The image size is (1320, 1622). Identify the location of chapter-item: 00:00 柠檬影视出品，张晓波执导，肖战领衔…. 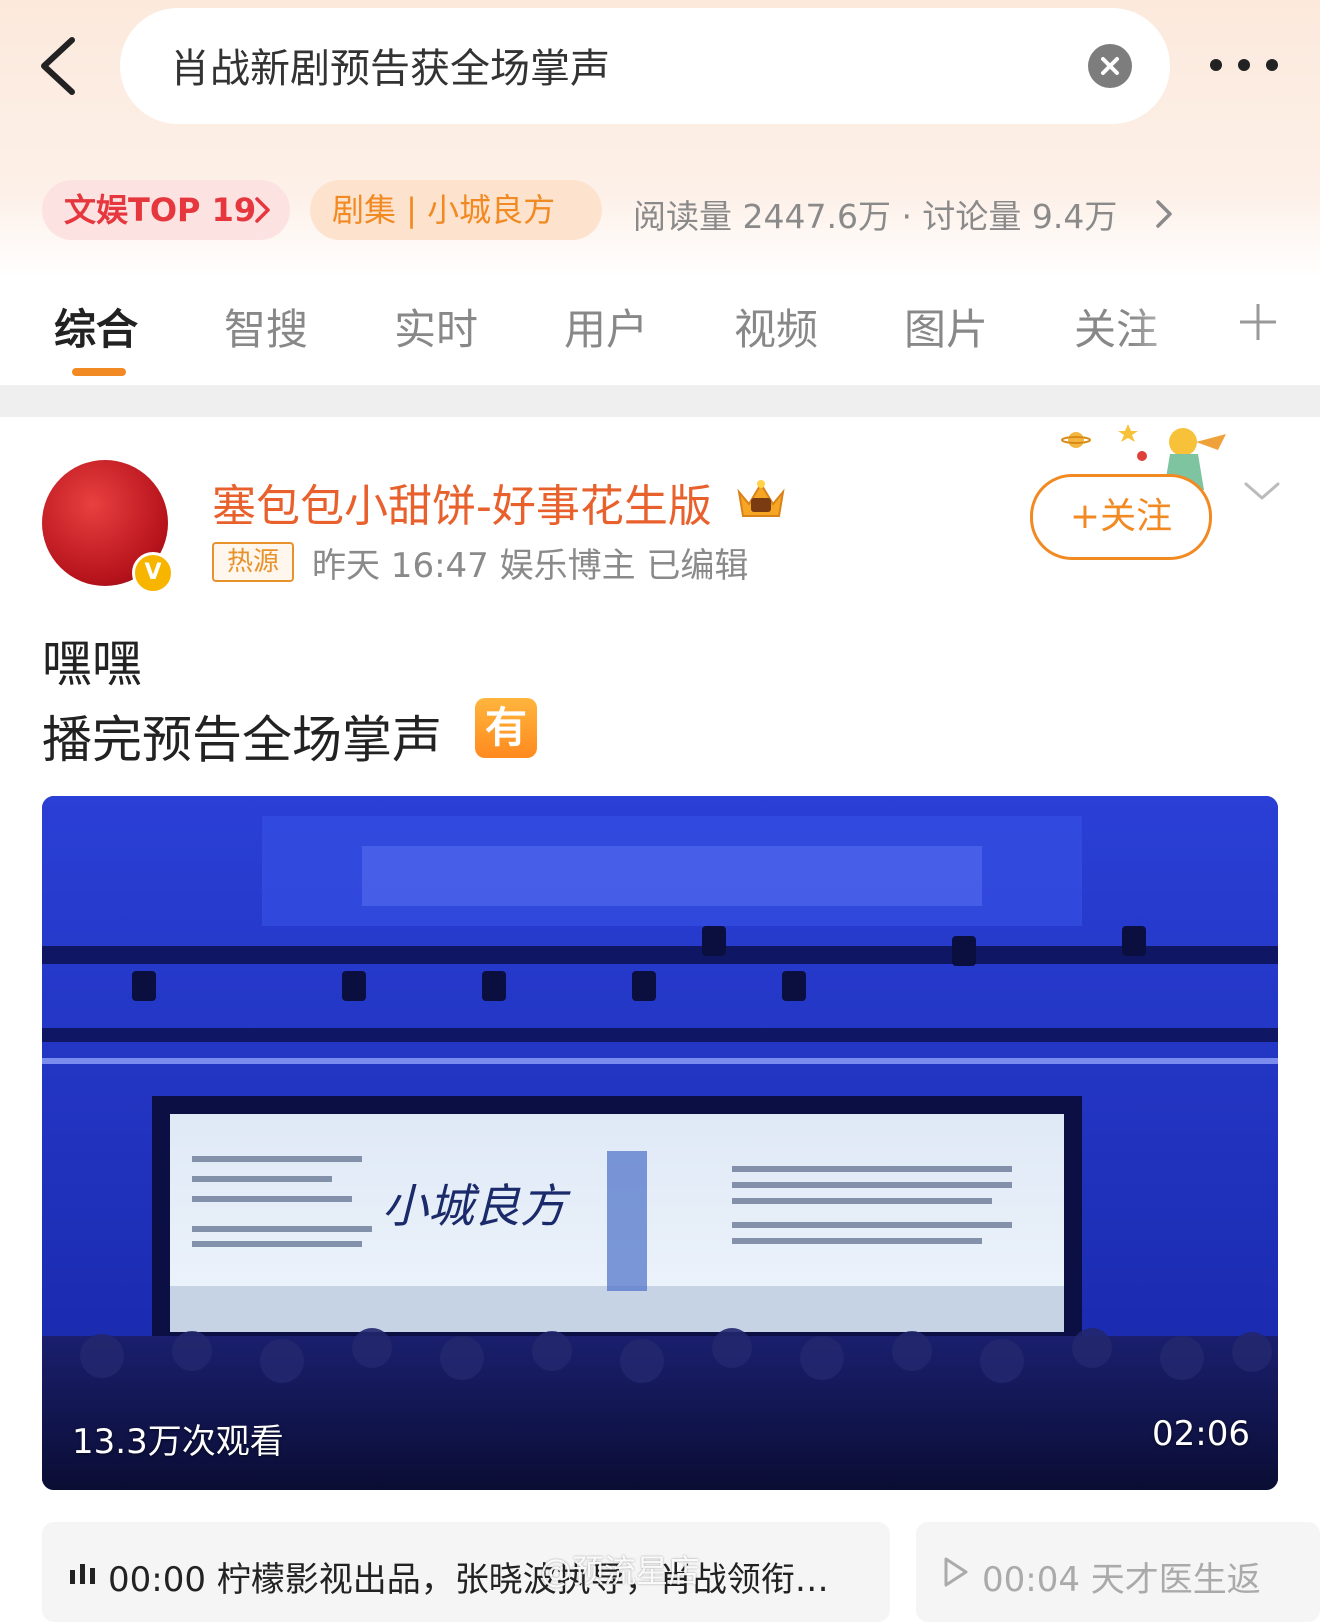
(466, 1572).